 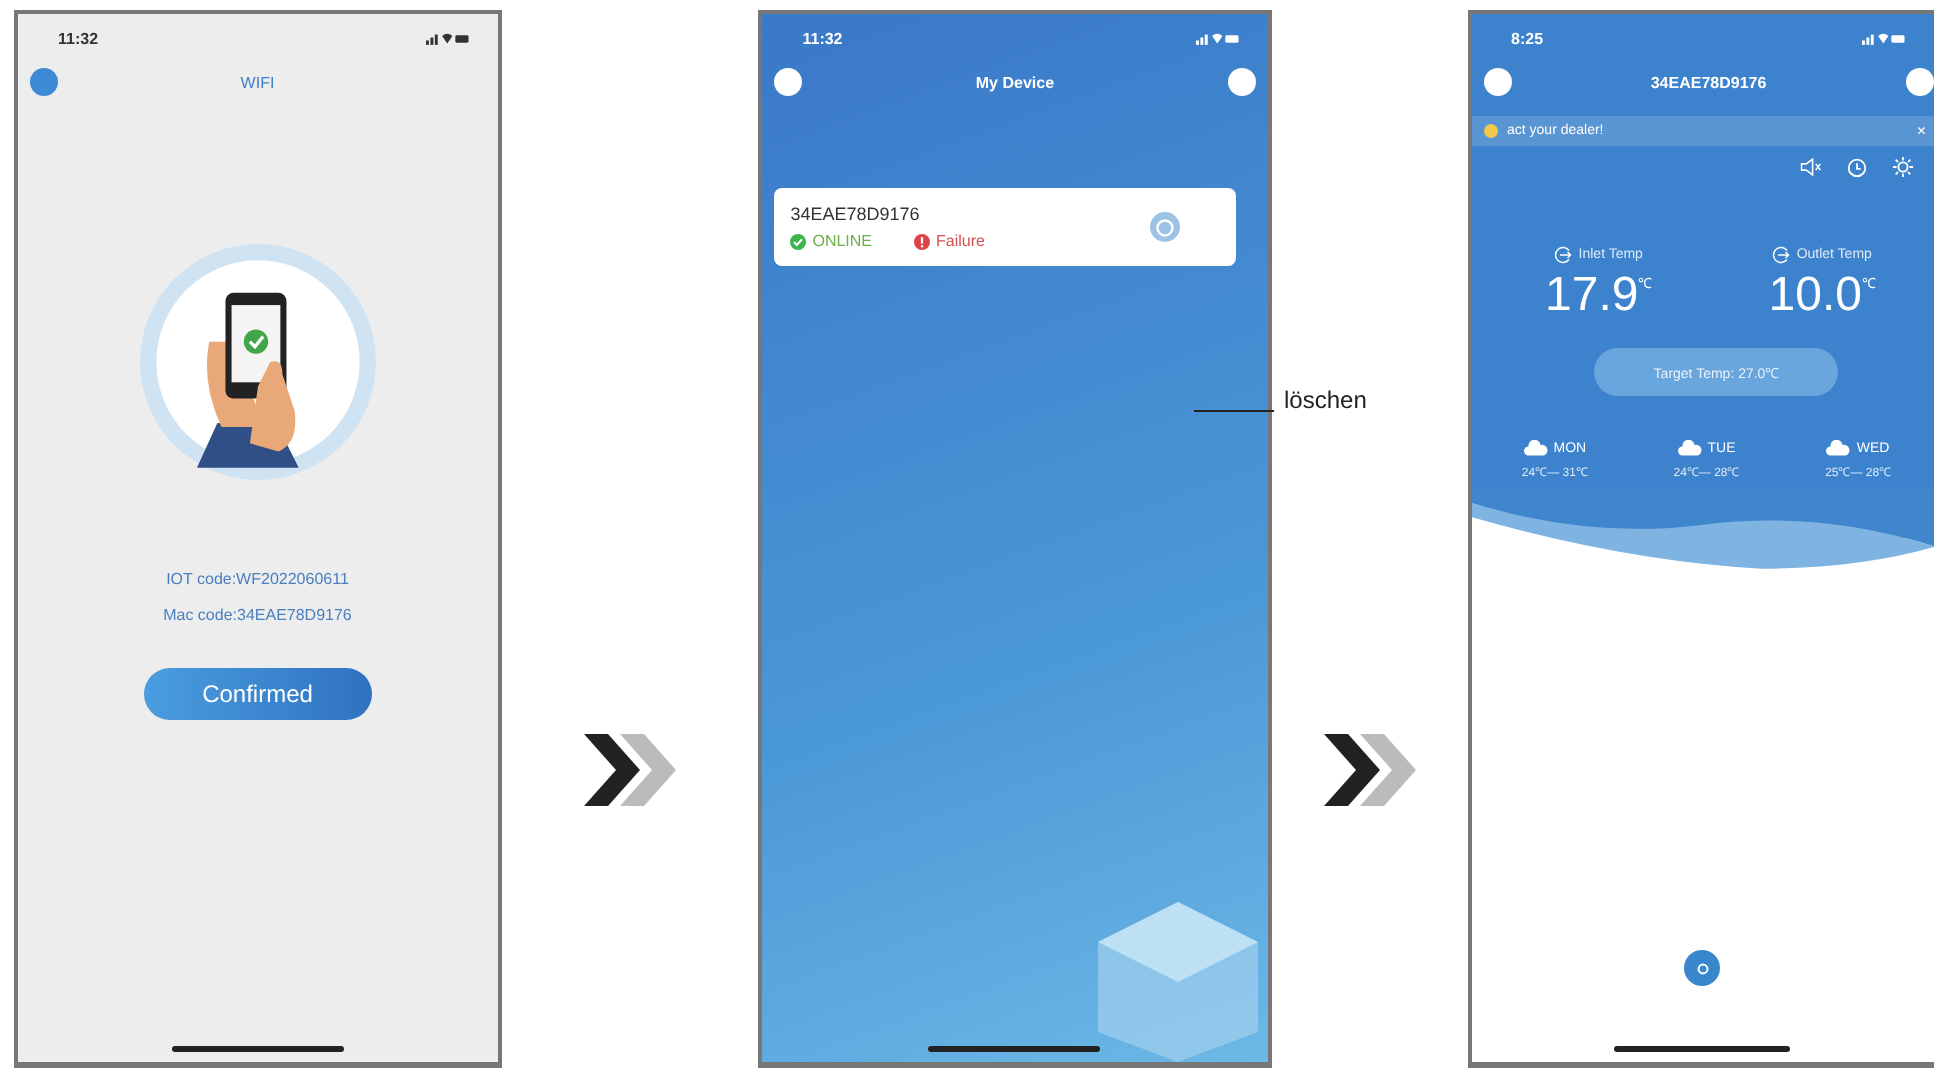 What do you see at coordinates (842, 241) in the screenshot?
I see `online-status: ONLINE` at bounding box center [842, 241].